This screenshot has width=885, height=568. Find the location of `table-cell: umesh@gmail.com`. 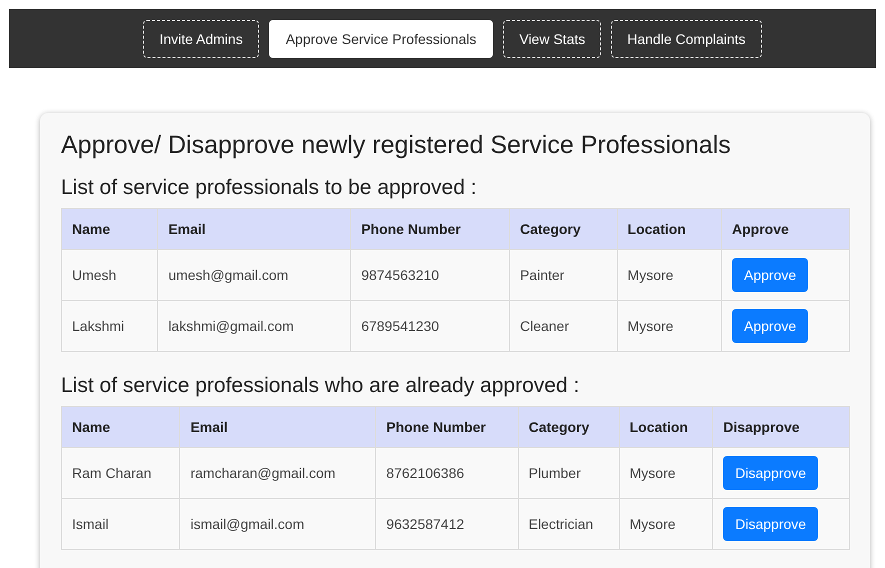

table-cell: umesh@gmail.com is located at coordinates (254, 275).